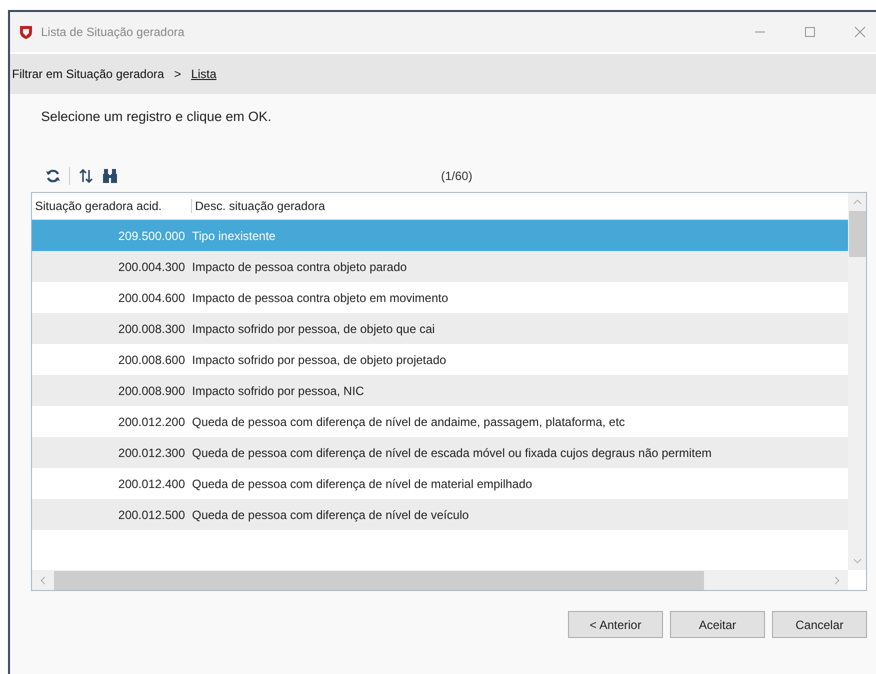 This screenshot has height=674, width=876. What do you see at coordinates (53, 176) in the screenshot?
I see `refresh-icon` at bounding box center [53, 176].